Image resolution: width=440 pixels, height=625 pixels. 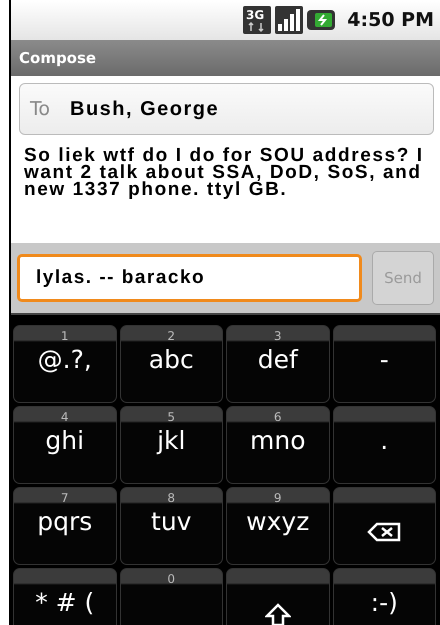 I want to click on status-time: 4:50 PM, so click(x=390, y=20).